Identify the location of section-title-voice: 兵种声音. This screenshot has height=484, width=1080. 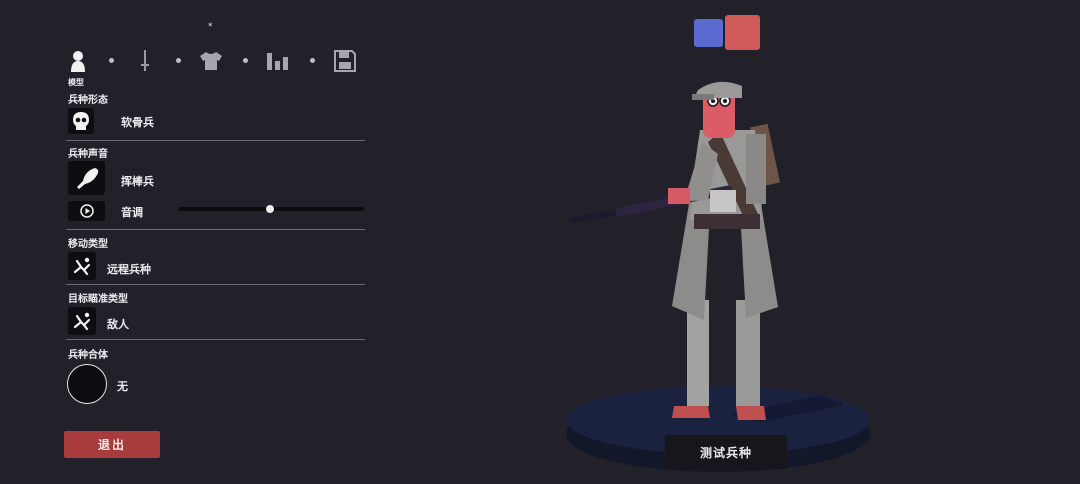
(88, 154).